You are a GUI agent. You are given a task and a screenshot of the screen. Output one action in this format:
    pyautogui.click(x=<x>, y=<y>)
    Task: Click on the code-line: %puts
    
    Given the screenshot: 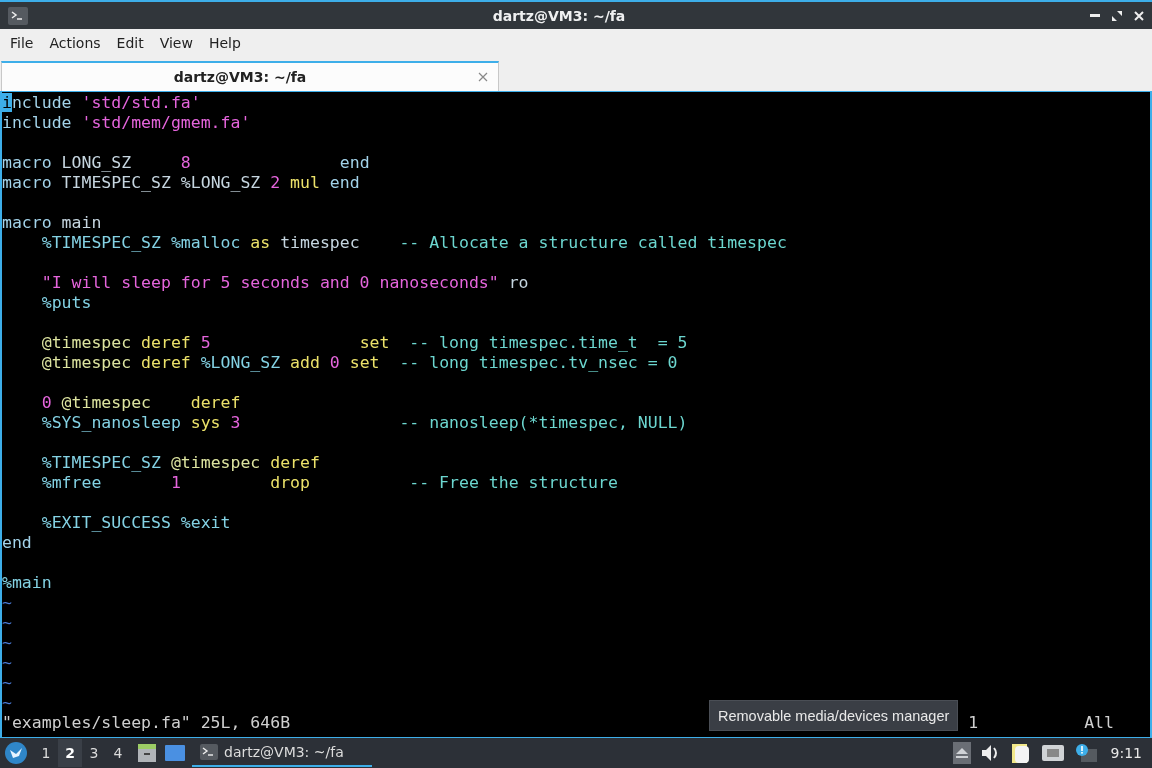 What is the action you would take?
    pyautogui.click(x=66, y=302)
    